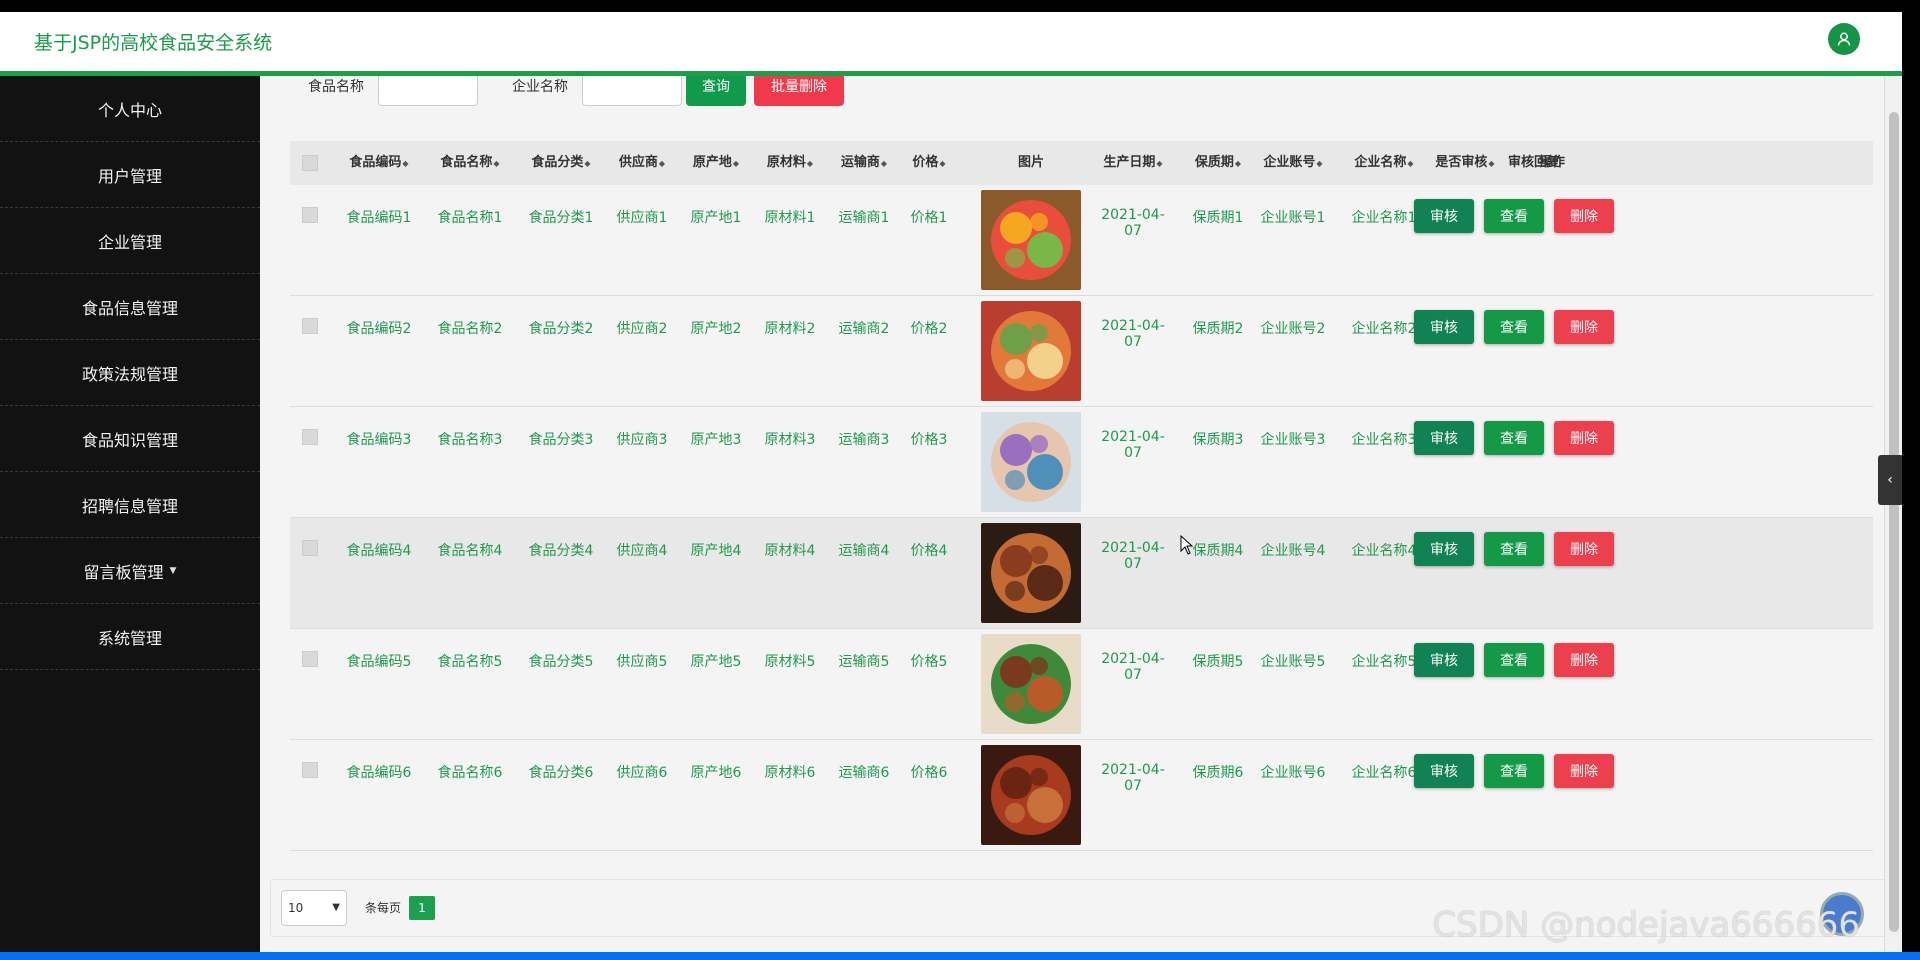 The image size is (1920, 960). Describe the element at coordinates (470, 773) in the screenshot. I see `food-name-cell: 食品名称6` at that location.